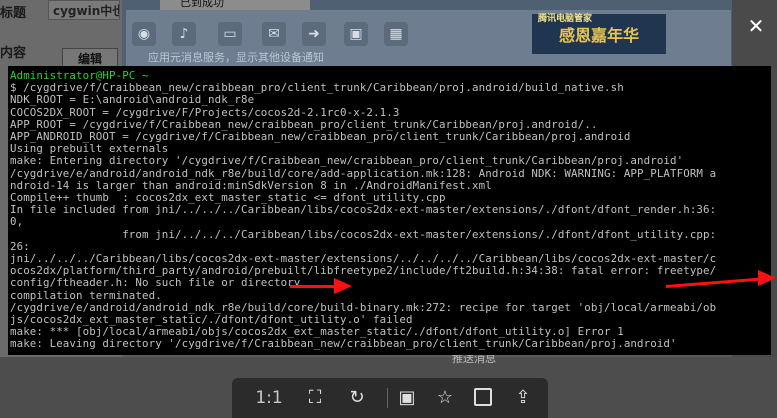  I want to click on rotate-icon: ↻, so click(357, 397).